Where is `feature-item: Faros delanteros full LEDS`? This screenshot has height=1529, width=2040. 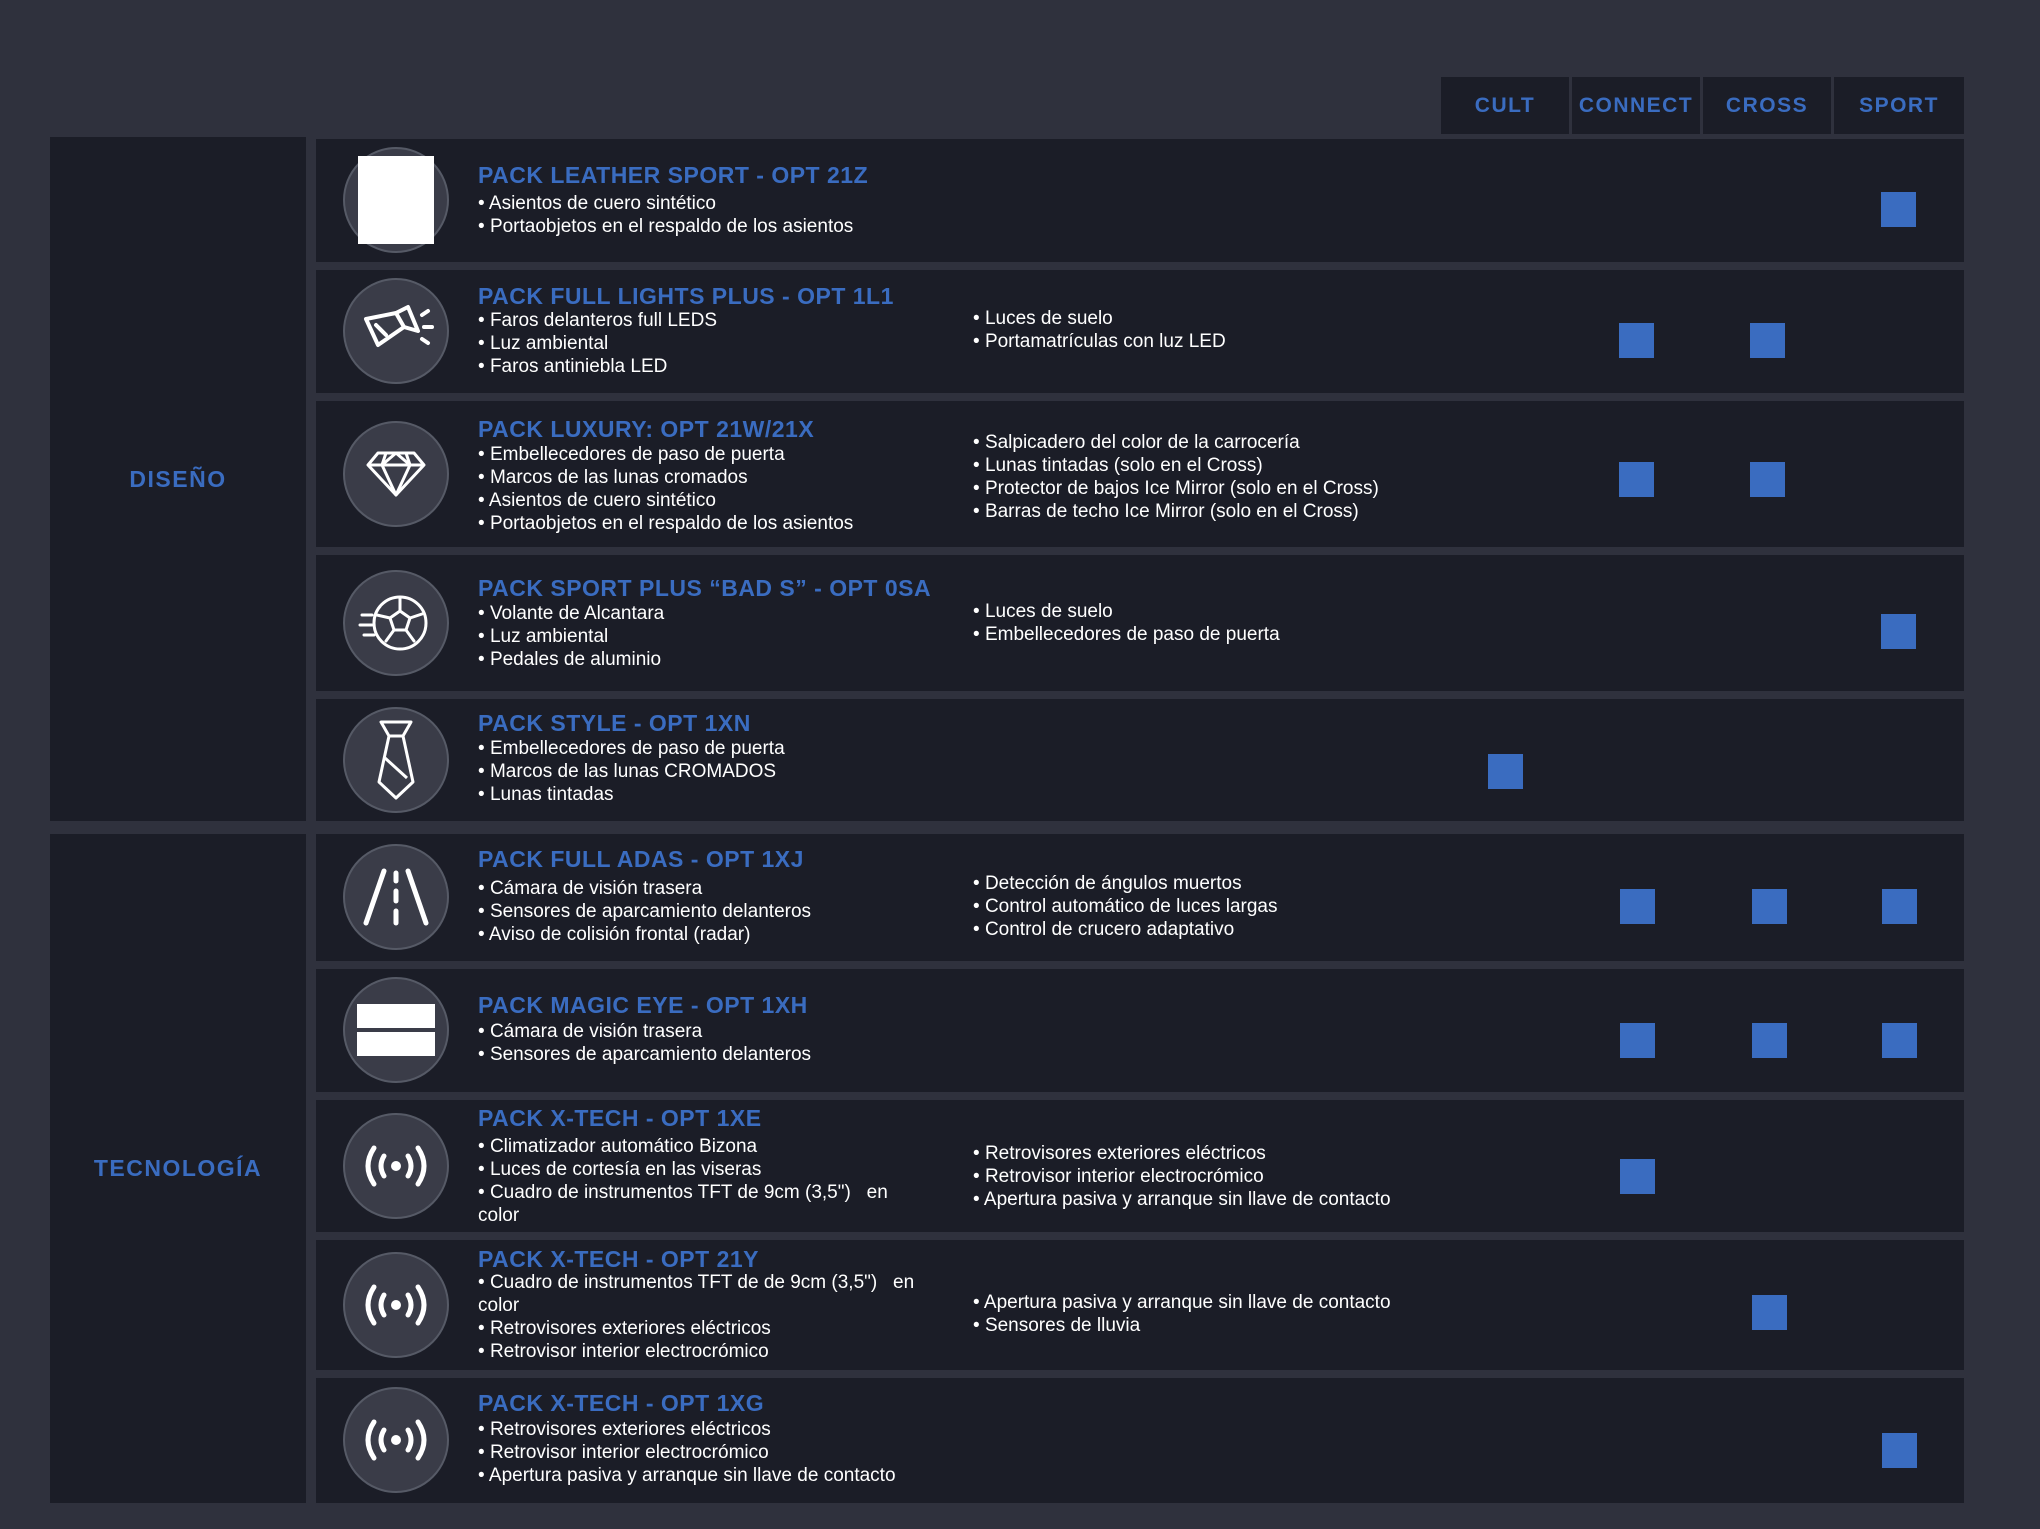 feature-item: Faros delanteros full LEDS is located at coordinates (597, 320).